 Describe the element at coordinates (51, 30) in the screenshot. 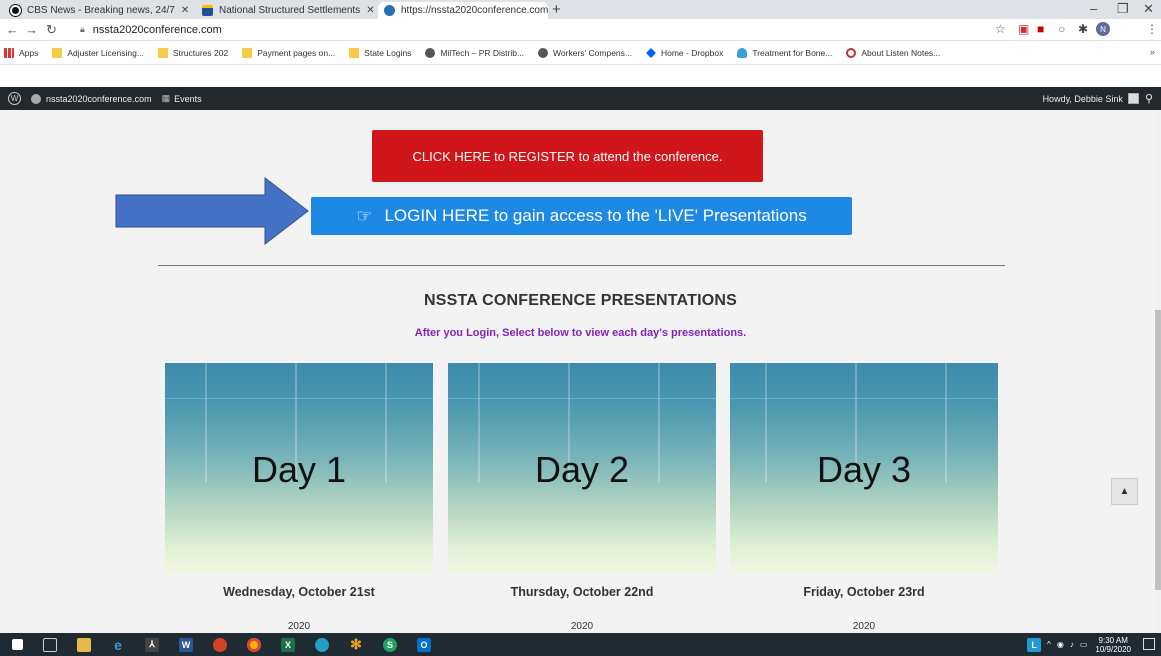

I see `reload-icon: ↻` at that location.